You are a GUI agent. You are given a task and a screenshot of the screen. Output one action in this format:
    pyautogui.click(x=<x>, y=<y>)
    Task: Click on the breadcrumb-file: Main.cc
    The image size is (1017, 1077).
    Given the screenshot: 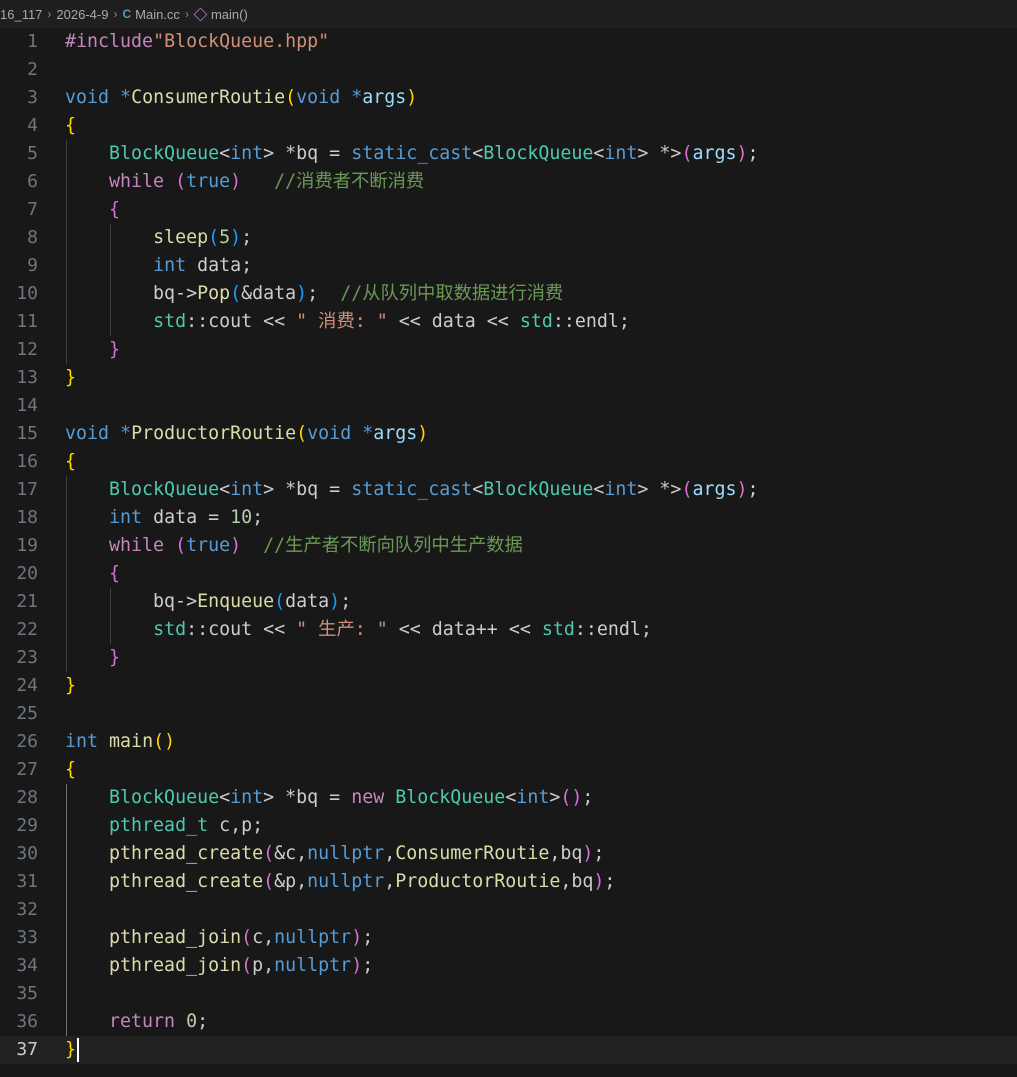 What is the action you would take?
    pyautogui.click(x=157, y=14)
    